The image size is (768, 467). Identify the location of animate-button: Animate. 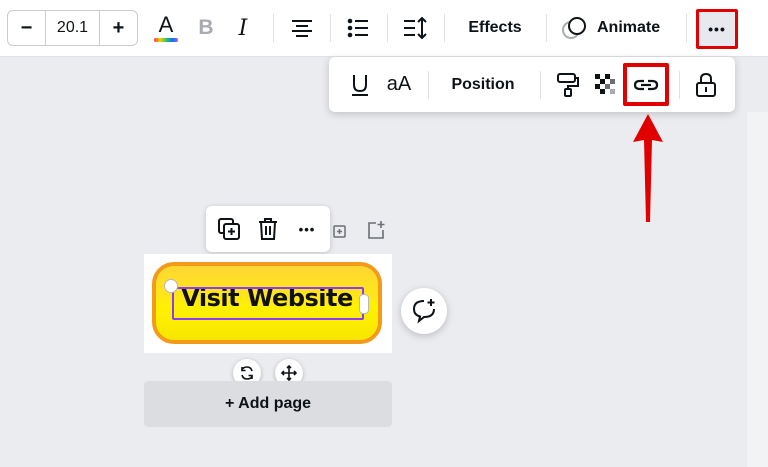
(617, 28).